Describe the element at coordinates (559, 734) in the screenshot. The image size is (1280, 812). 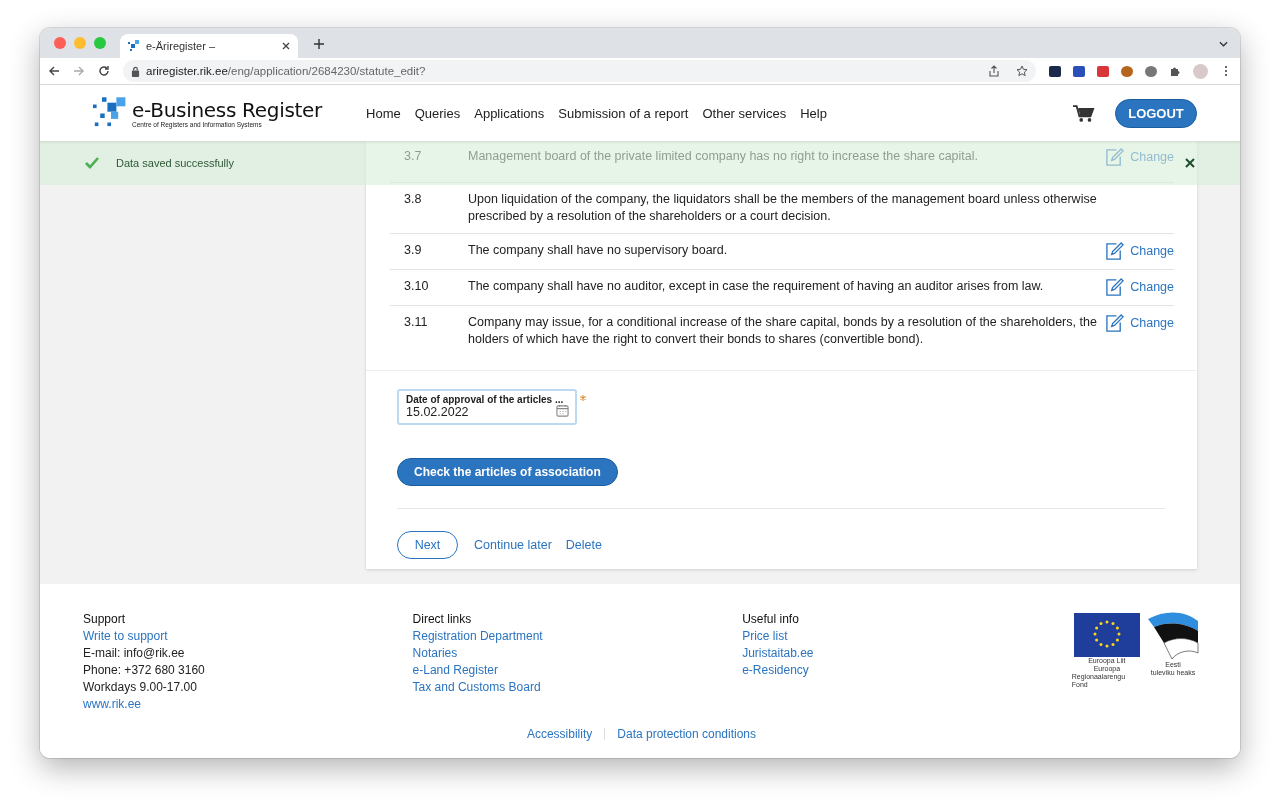
I see `footer-link: Accessibility` at that location.